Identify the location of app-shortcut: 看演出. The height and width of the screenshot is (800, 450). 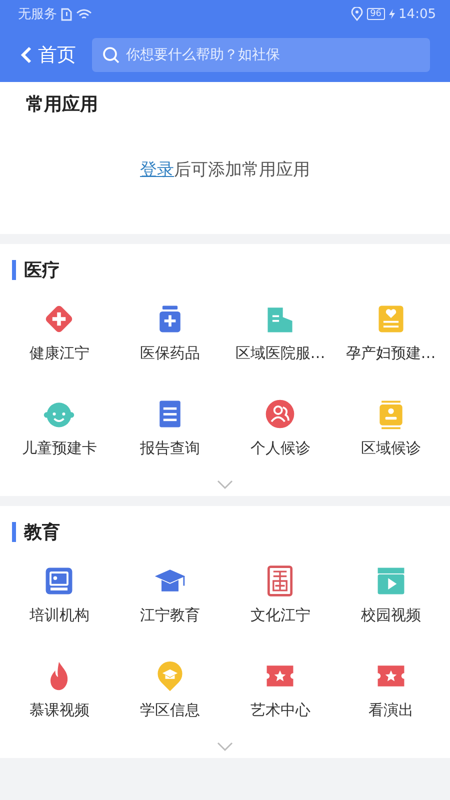
(391, 689).